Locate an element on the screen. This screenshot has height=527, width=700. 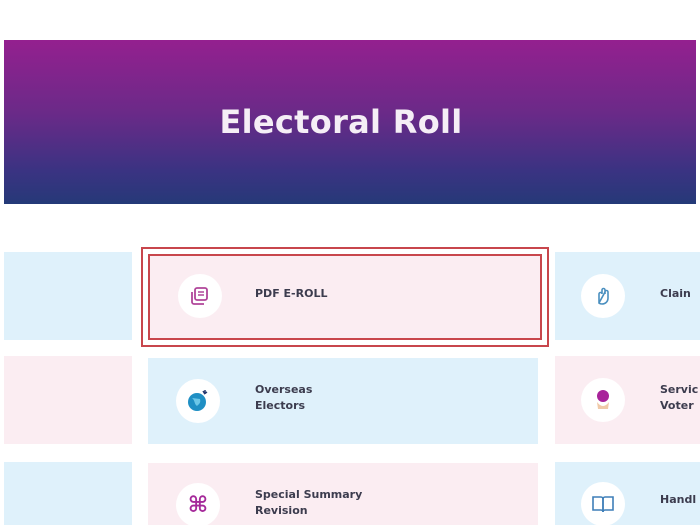
claims-label: Clain is located at coordinates (675, 293).